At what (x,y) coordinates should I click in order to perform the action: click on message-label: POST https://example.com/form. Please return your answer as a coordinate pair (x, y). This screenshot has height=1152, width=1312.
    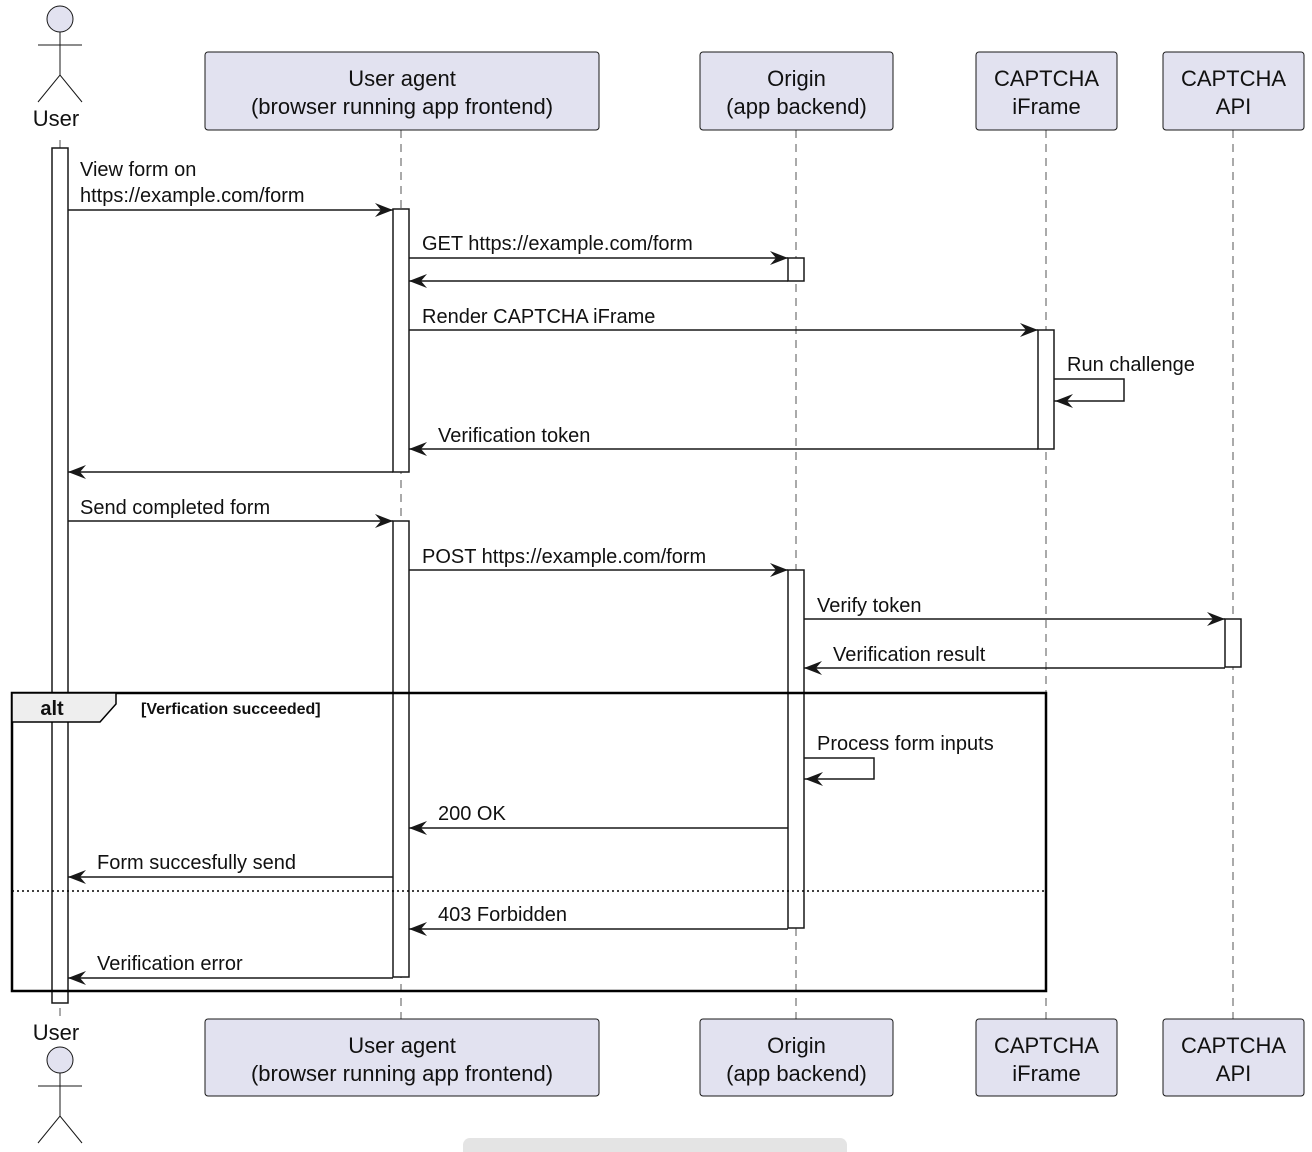
    Looking at the image, I should click on (564, 557).